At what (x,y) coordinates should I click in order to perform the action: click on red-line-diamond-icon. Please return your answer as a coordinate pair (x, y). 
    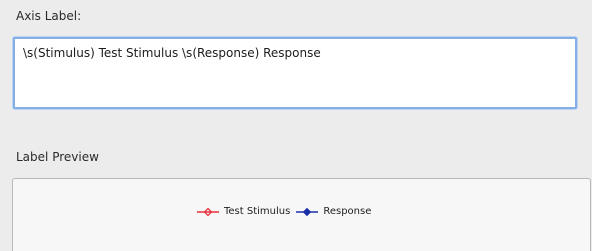
    Looking at the image, I should click on (208, 211).